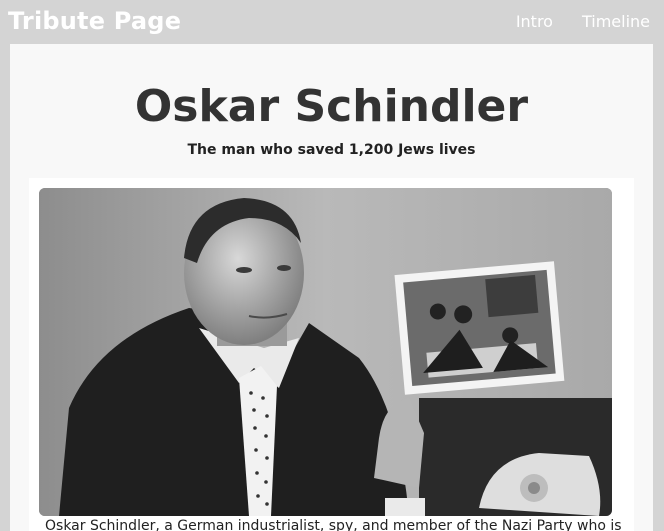 Image resolution: width=664 pixels, height=531 pixels. I want to click on page-title: Oskar Schindler, so click(331, 106).